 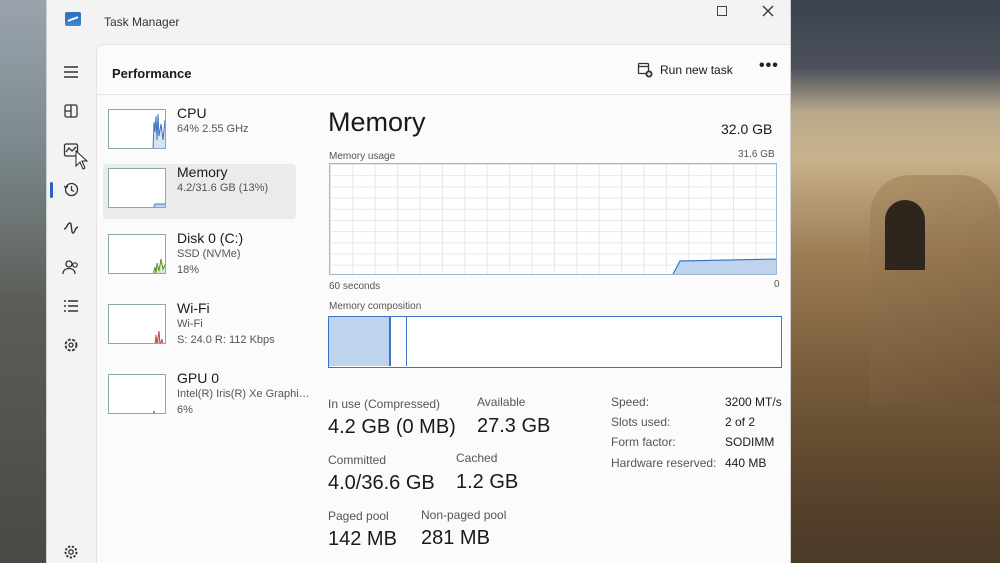 What do you see at coordinates (501, 402) in the screenshot?
I see `available-label: Available` at bounding box center [501, 402].